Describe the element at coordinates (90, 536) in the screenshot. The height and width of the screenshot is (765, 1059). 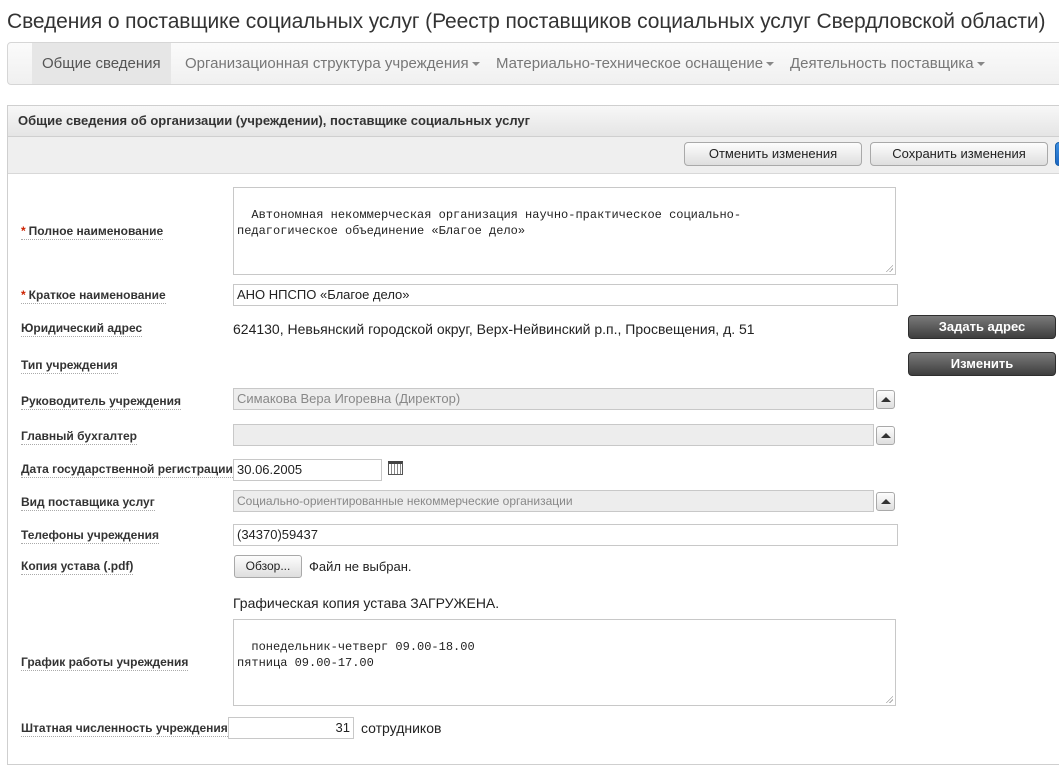
I see `phones-label: Телефоны учреждения` at that location.